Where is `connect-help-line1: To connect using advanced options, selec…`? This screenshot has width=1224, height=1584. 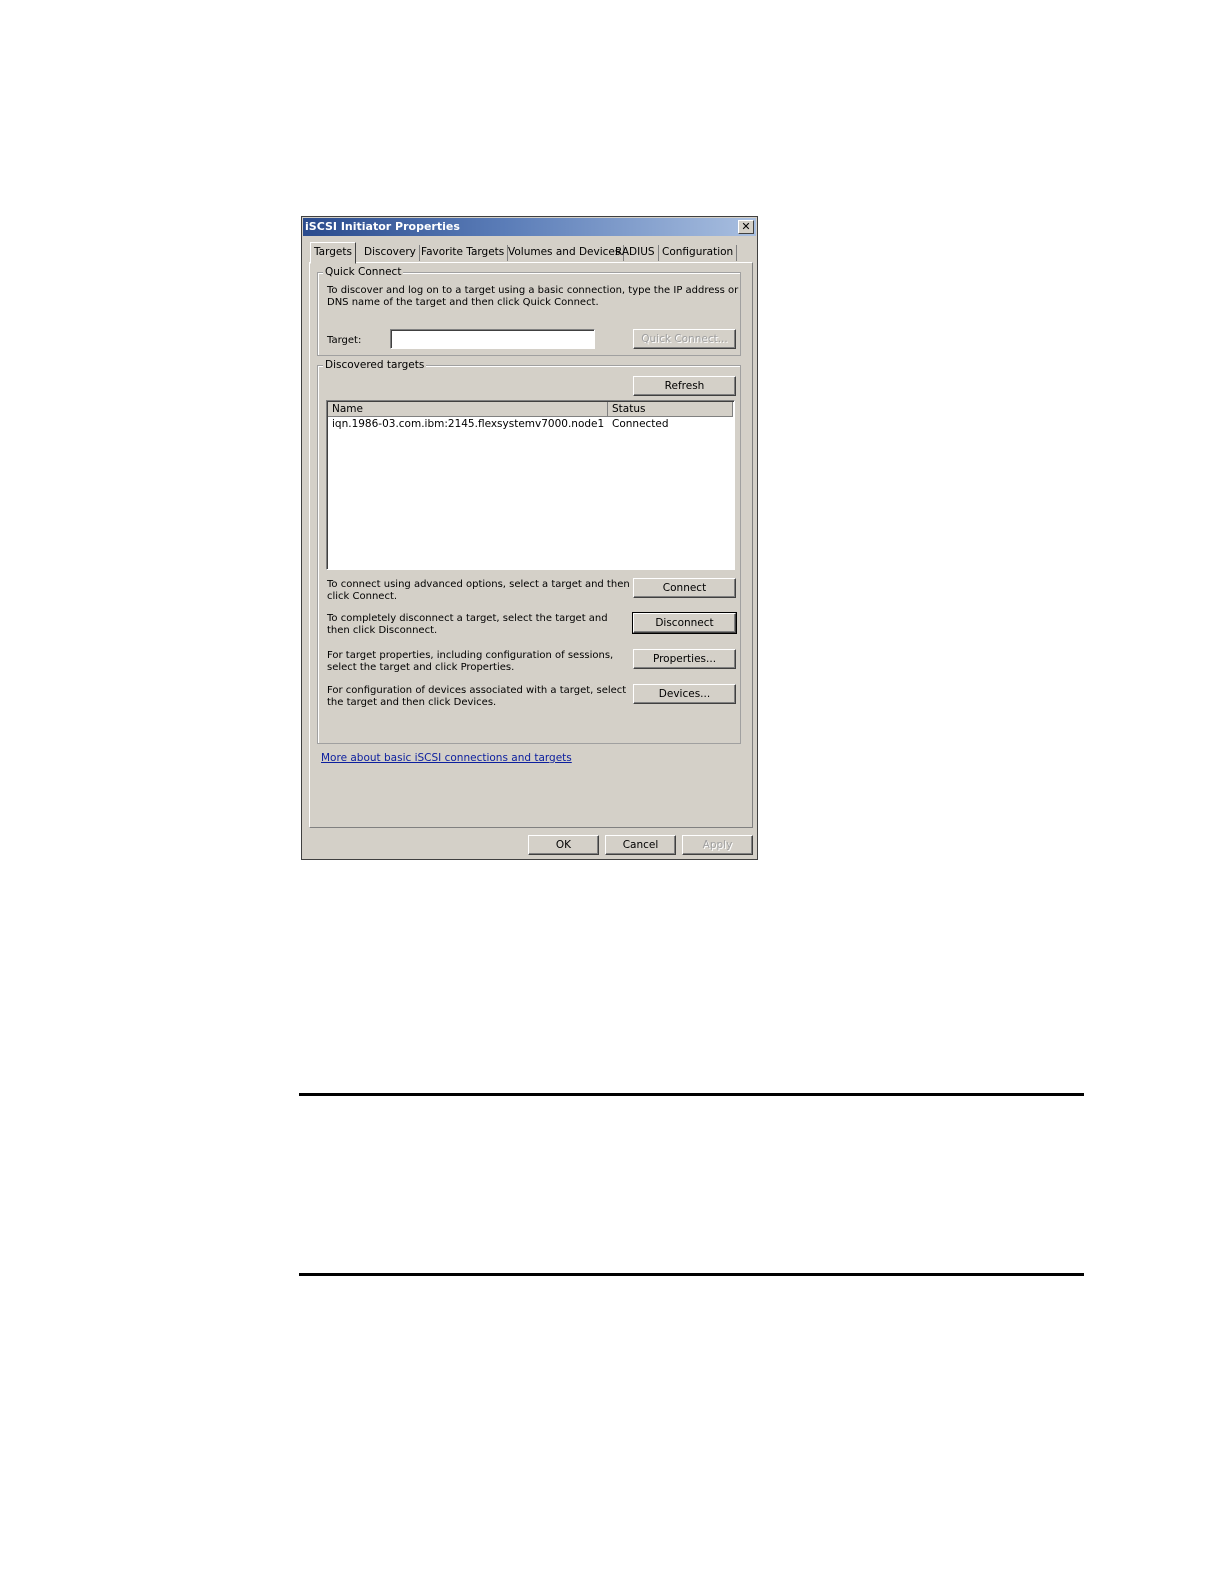 connect-help-line1: To connect using advanced options, selec… is located at coordinates (478, 584).